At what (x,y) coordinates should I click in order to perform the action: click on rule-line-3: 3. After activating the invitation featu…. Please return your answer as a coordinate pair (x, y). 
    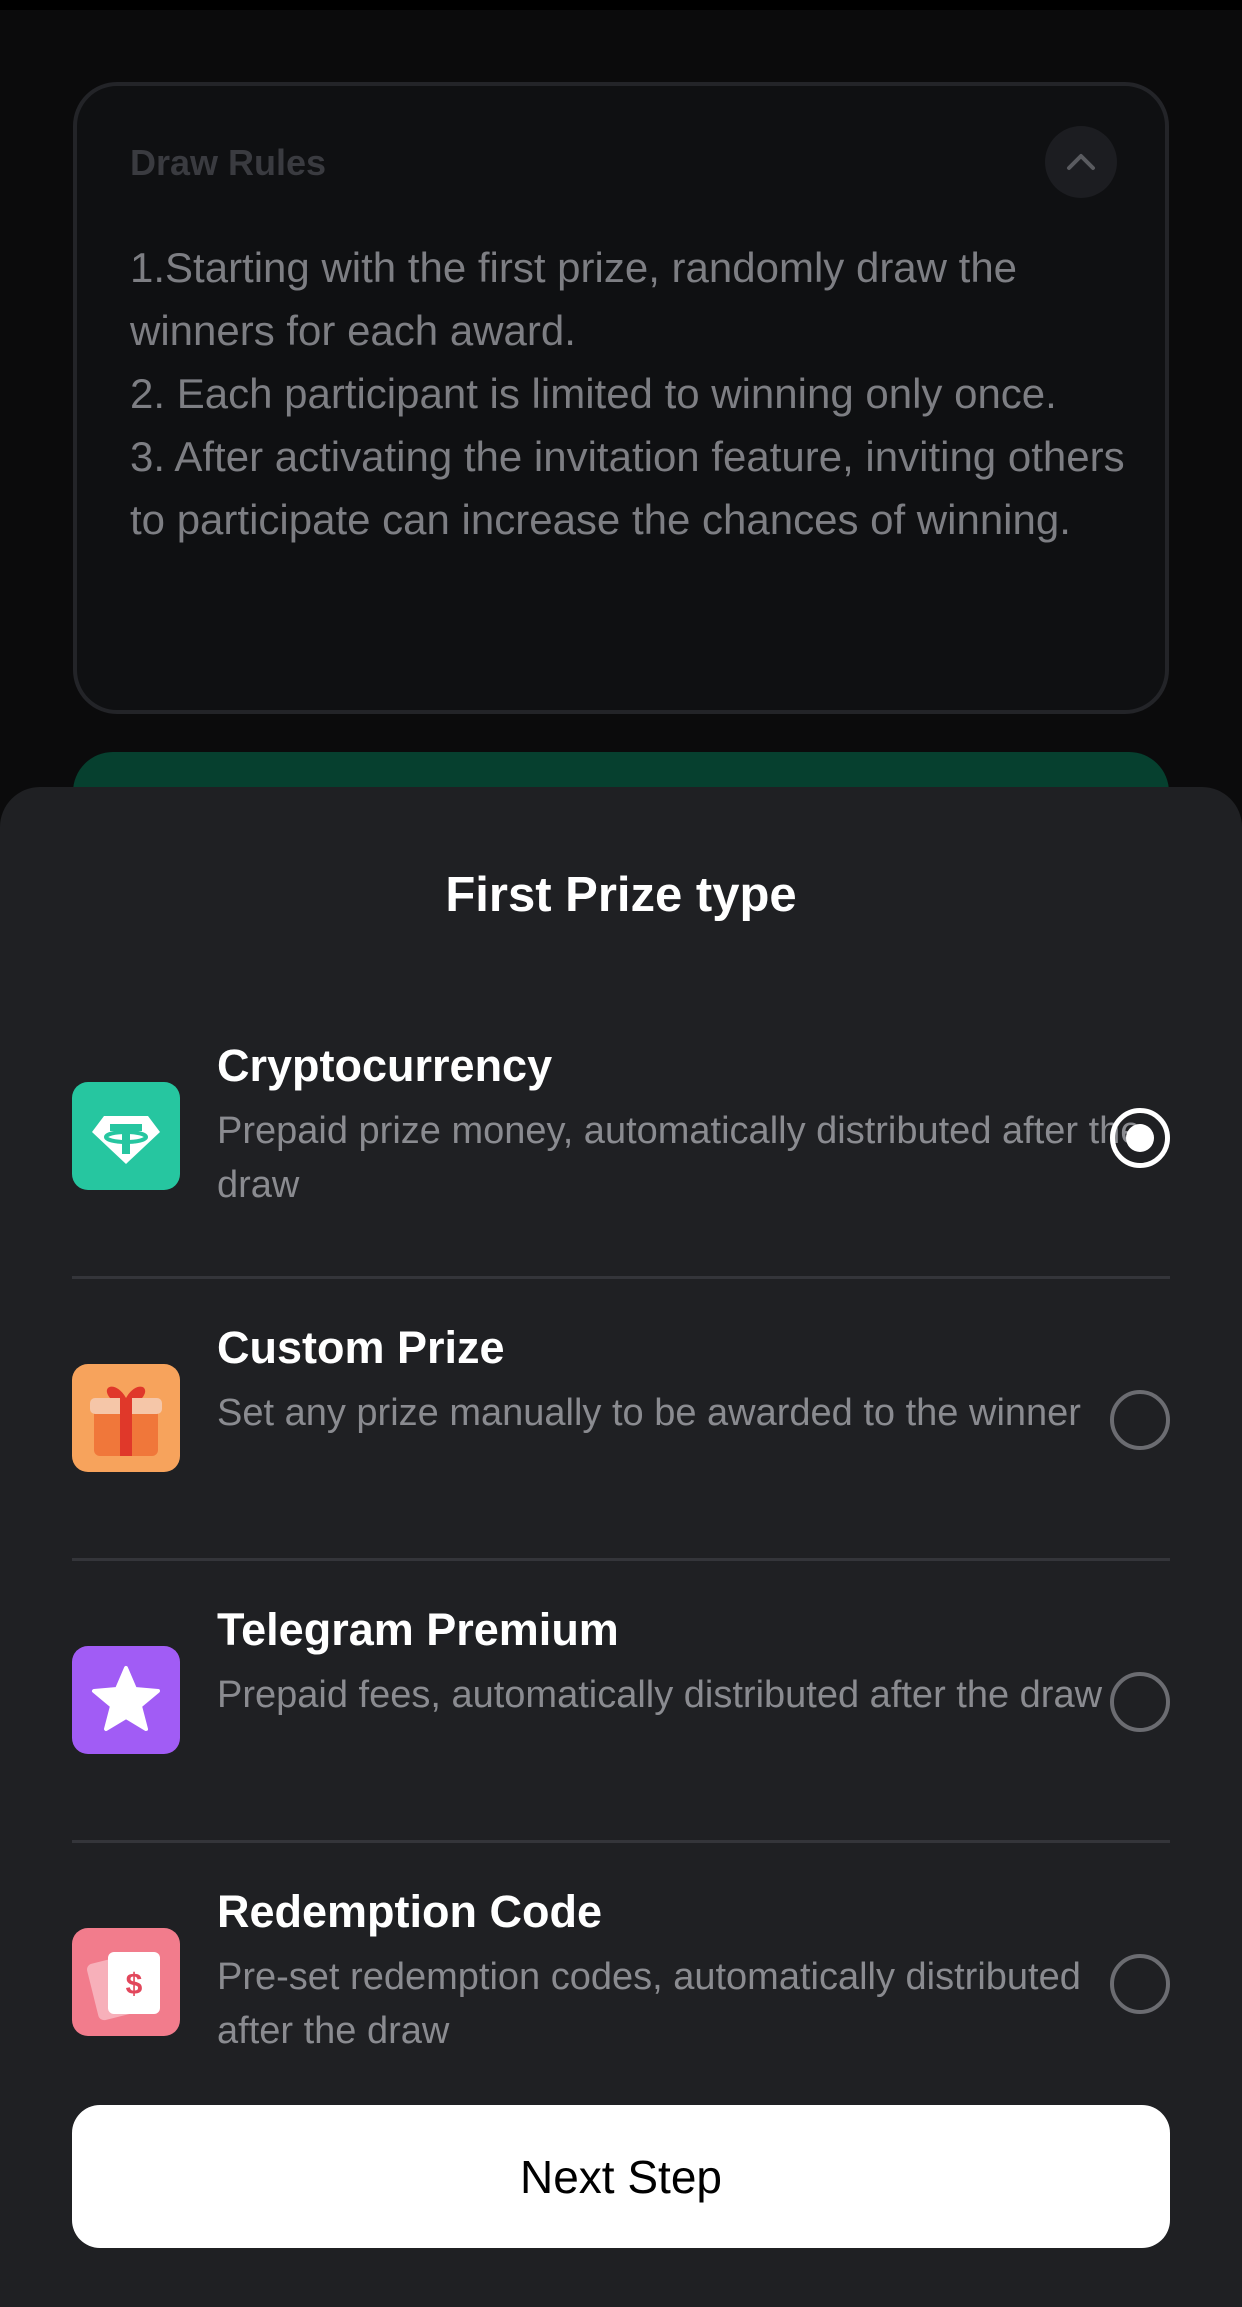
    Looking at the image, I should click on (627, 488).